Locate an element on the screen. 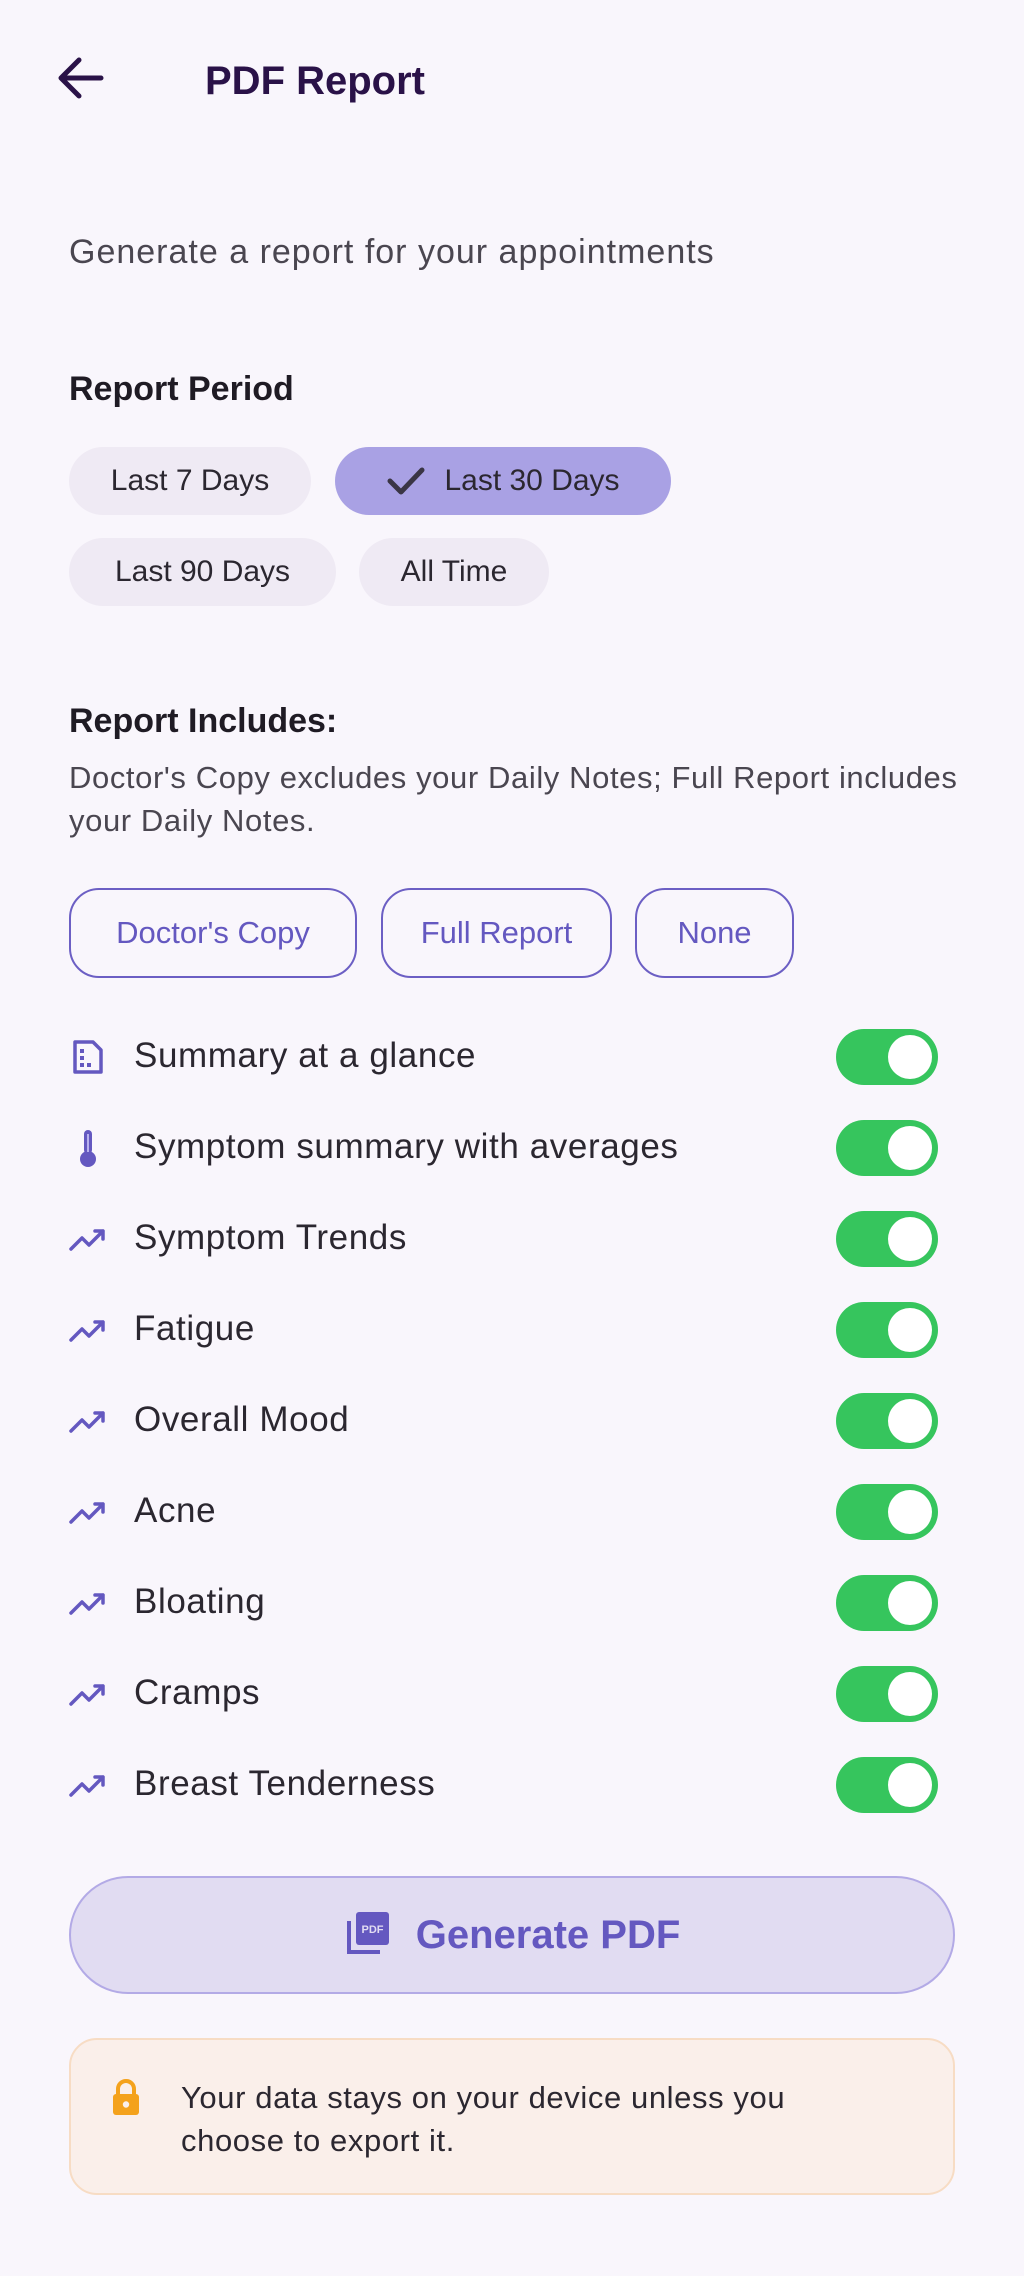 This screenshot has height=2276, width=1024. include-row-summary: Summary at a glance is located at coordinates (512, 1056).